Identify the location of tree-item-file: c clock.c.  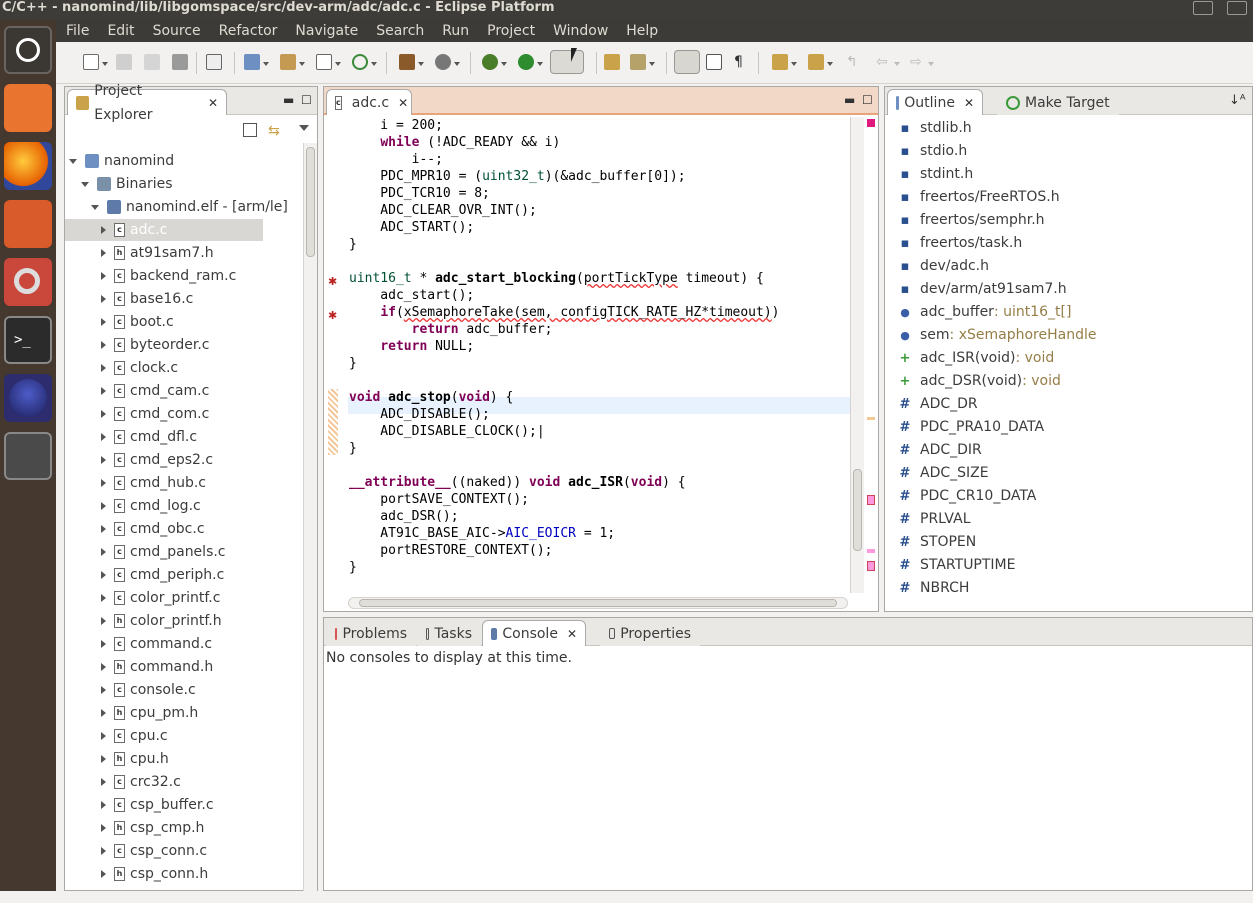
(139, 368).